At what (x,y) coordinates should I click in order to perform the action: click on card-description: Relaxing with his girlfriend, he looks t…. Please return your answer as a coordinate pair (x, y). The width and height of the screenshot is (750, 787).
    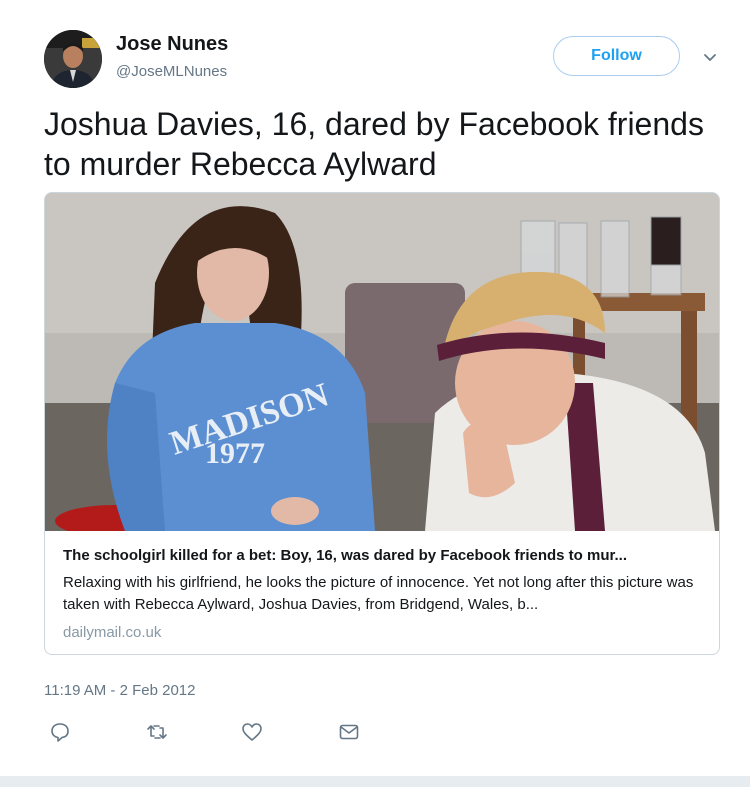
    Looking at the image, I should click on (378, 593).